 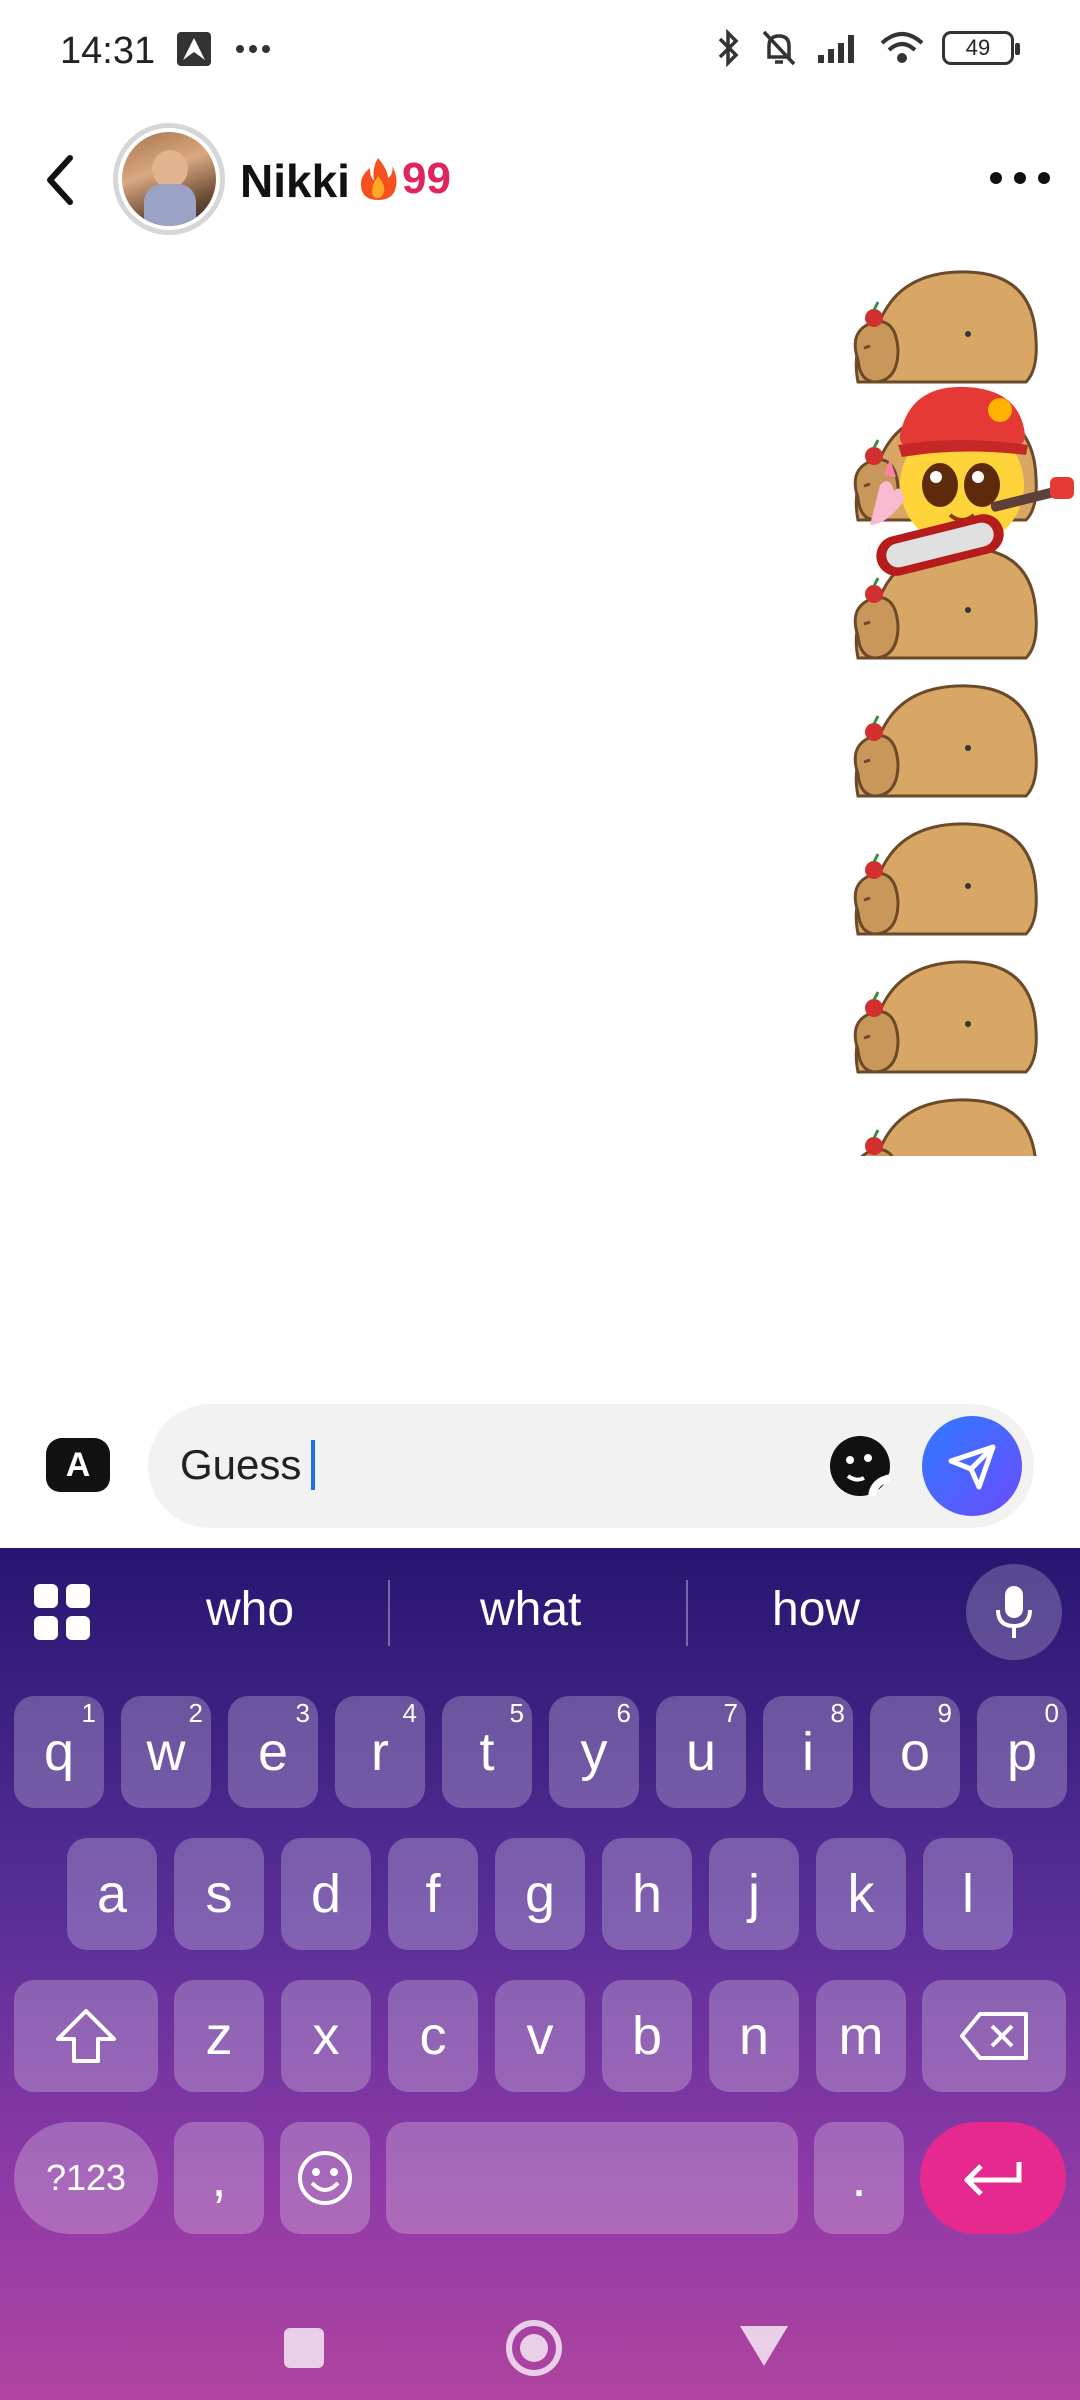 I want to click on enter-arrow-icon, so click(x=993, y=2179).